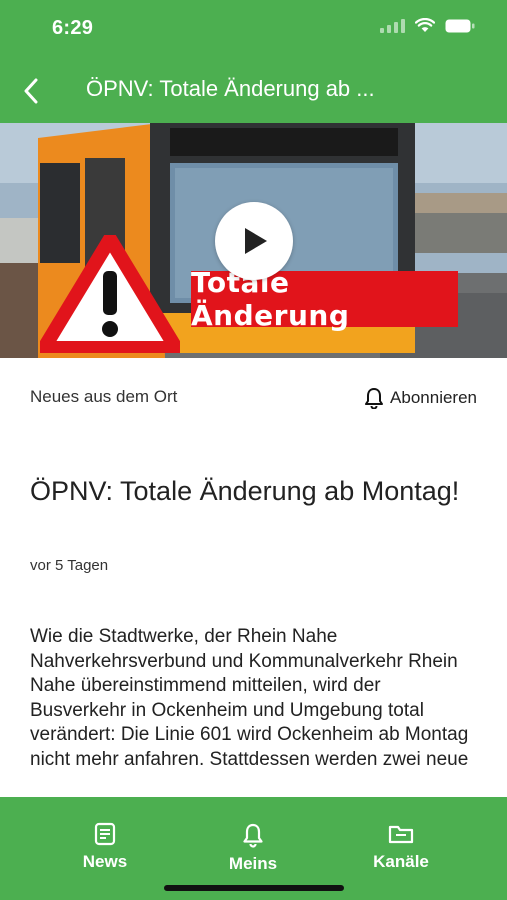 The width and height of the screenshot is (507, 900). What do you see at coordinates (254, 888) in the screenshot?
I see `home-indicator` at bounding box center [254, 888].